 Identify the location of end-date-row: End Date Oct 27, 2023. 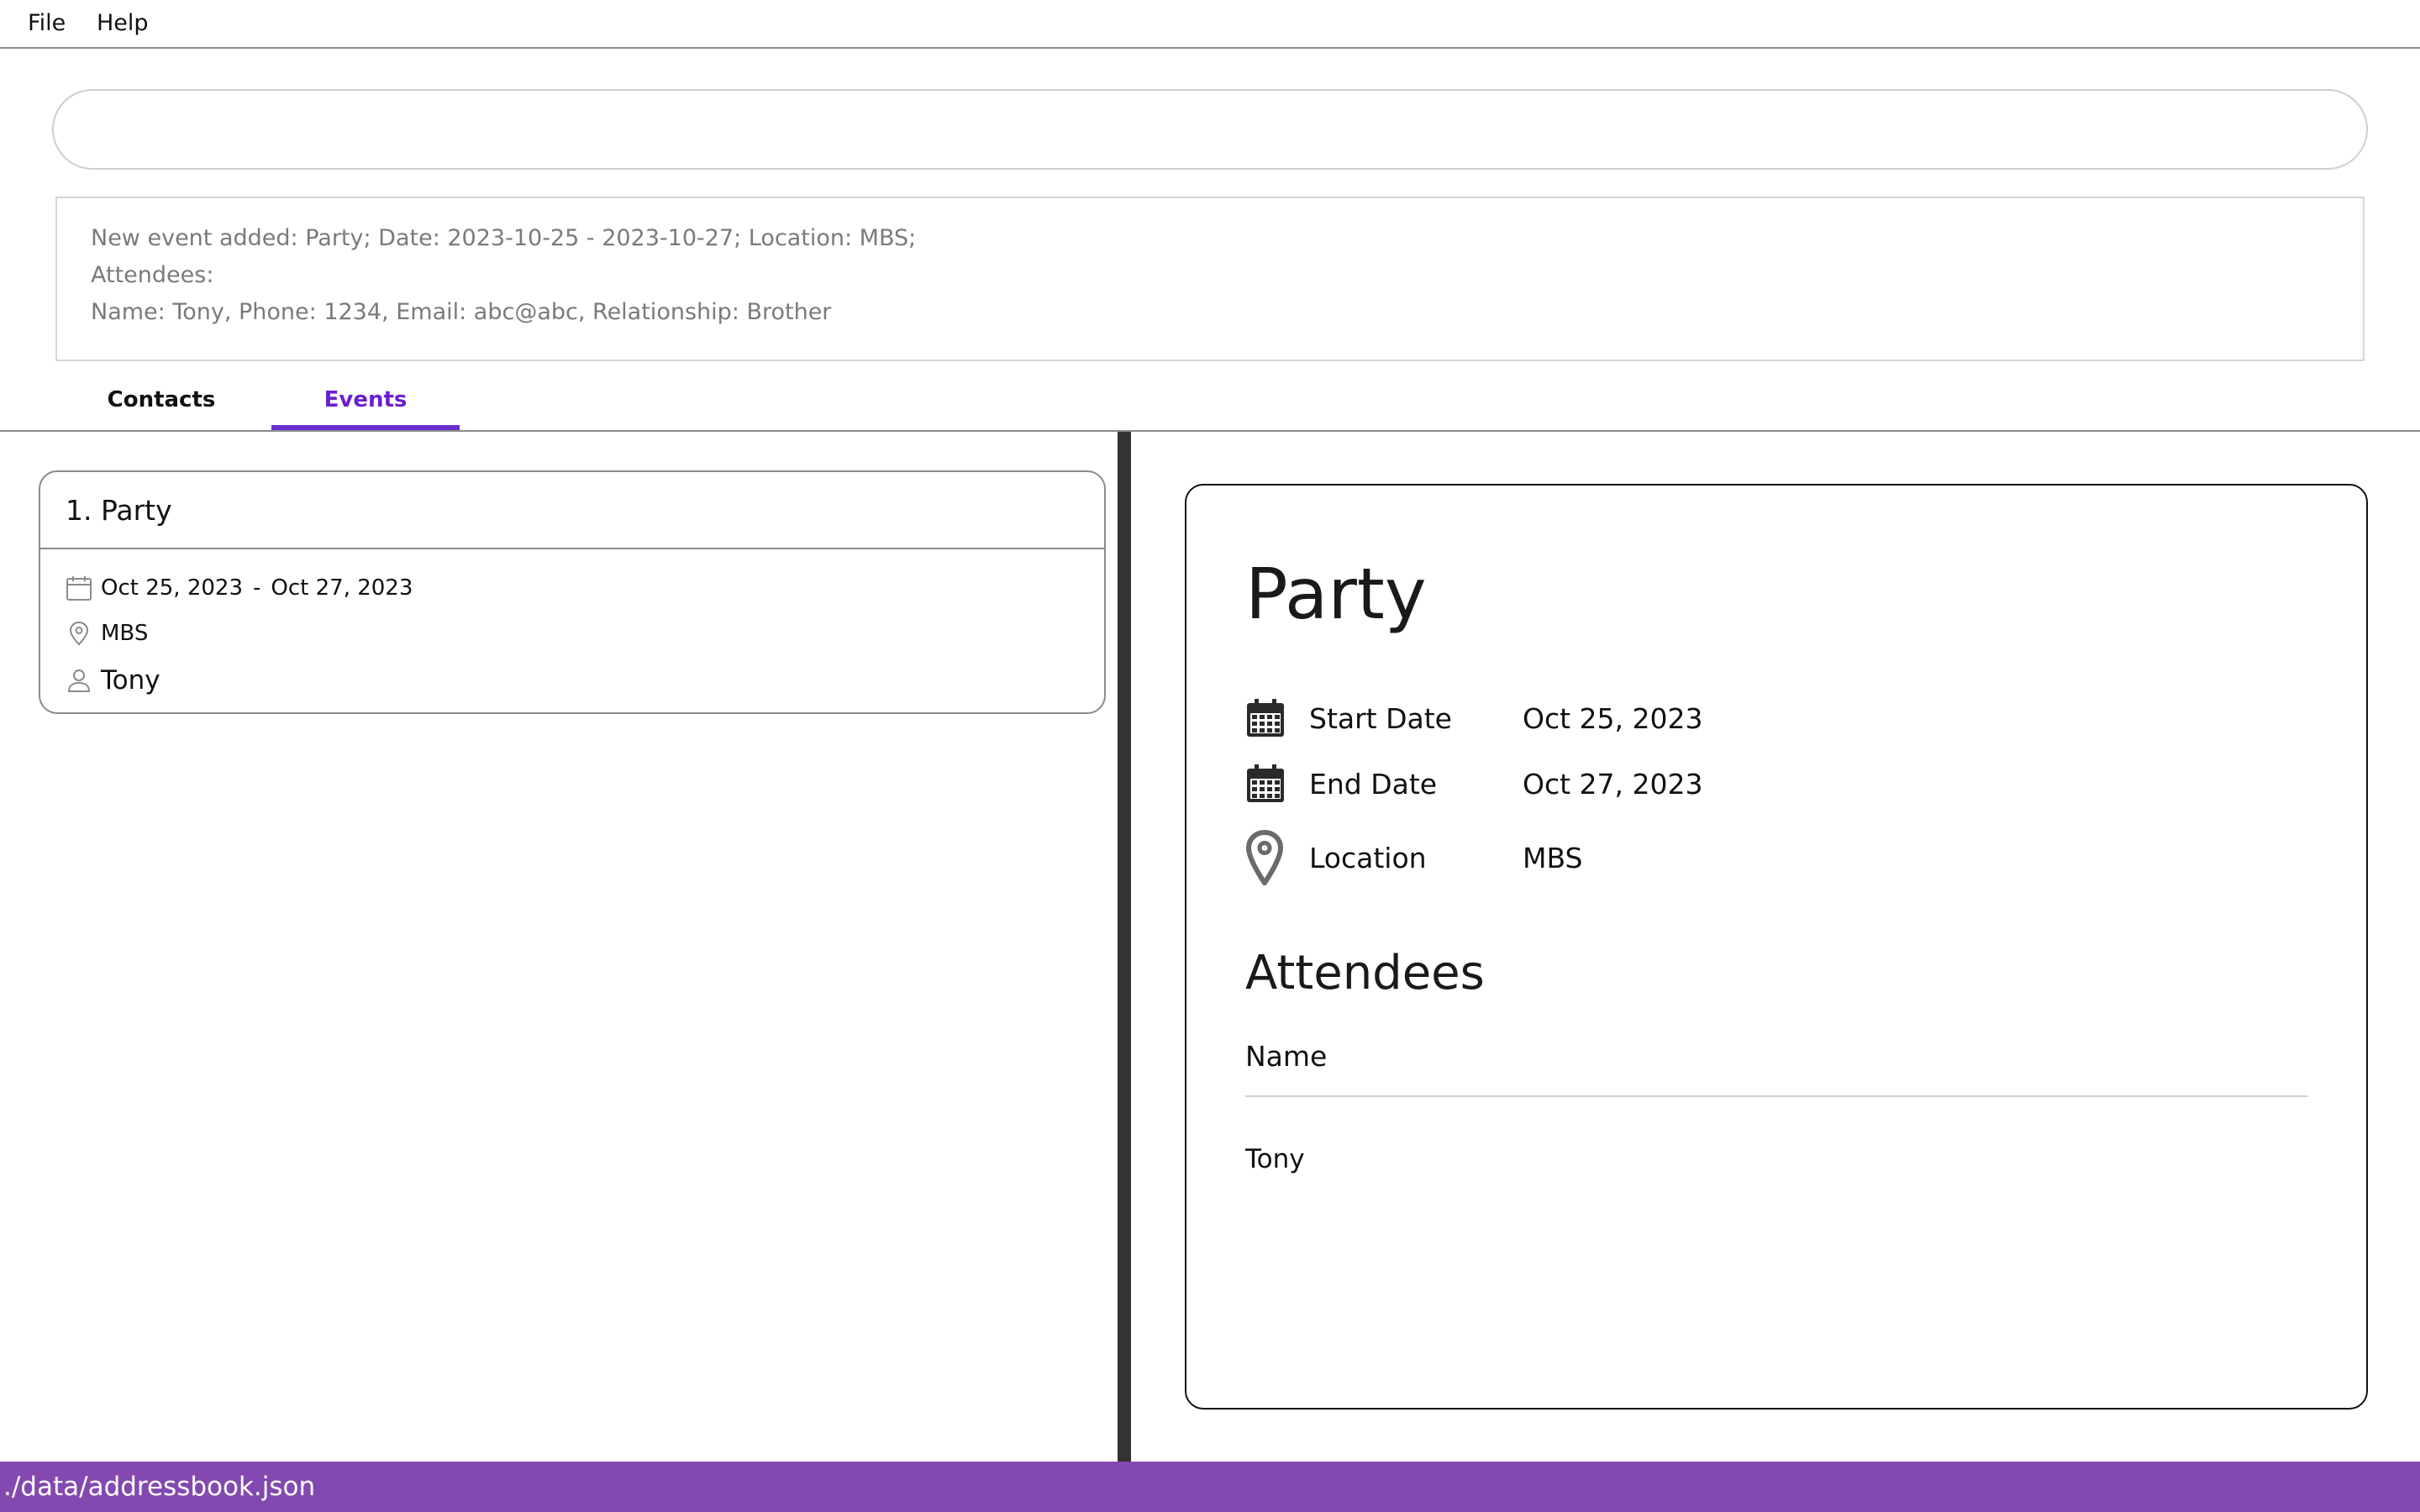
(1474, 784).